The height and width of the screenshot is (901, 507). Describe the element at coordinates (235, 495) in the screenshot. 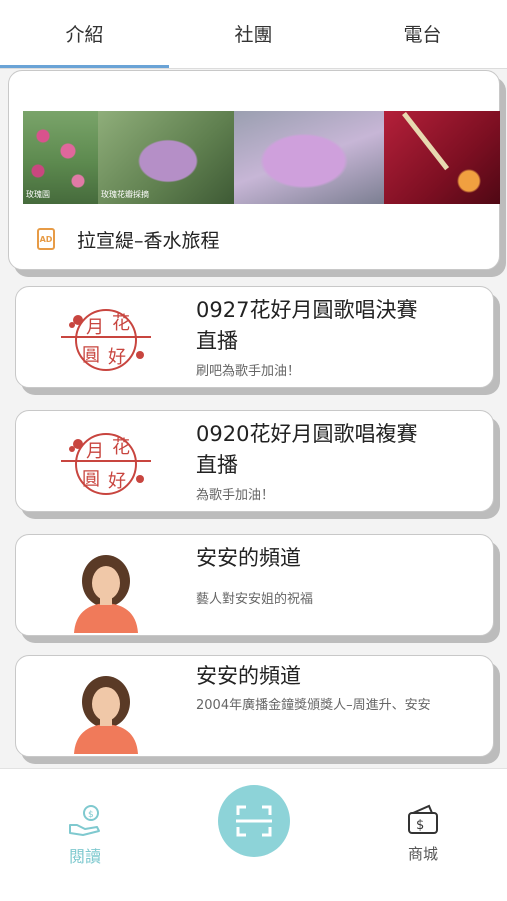

I see `item-subtitle: 為歌手加油！` at that location.